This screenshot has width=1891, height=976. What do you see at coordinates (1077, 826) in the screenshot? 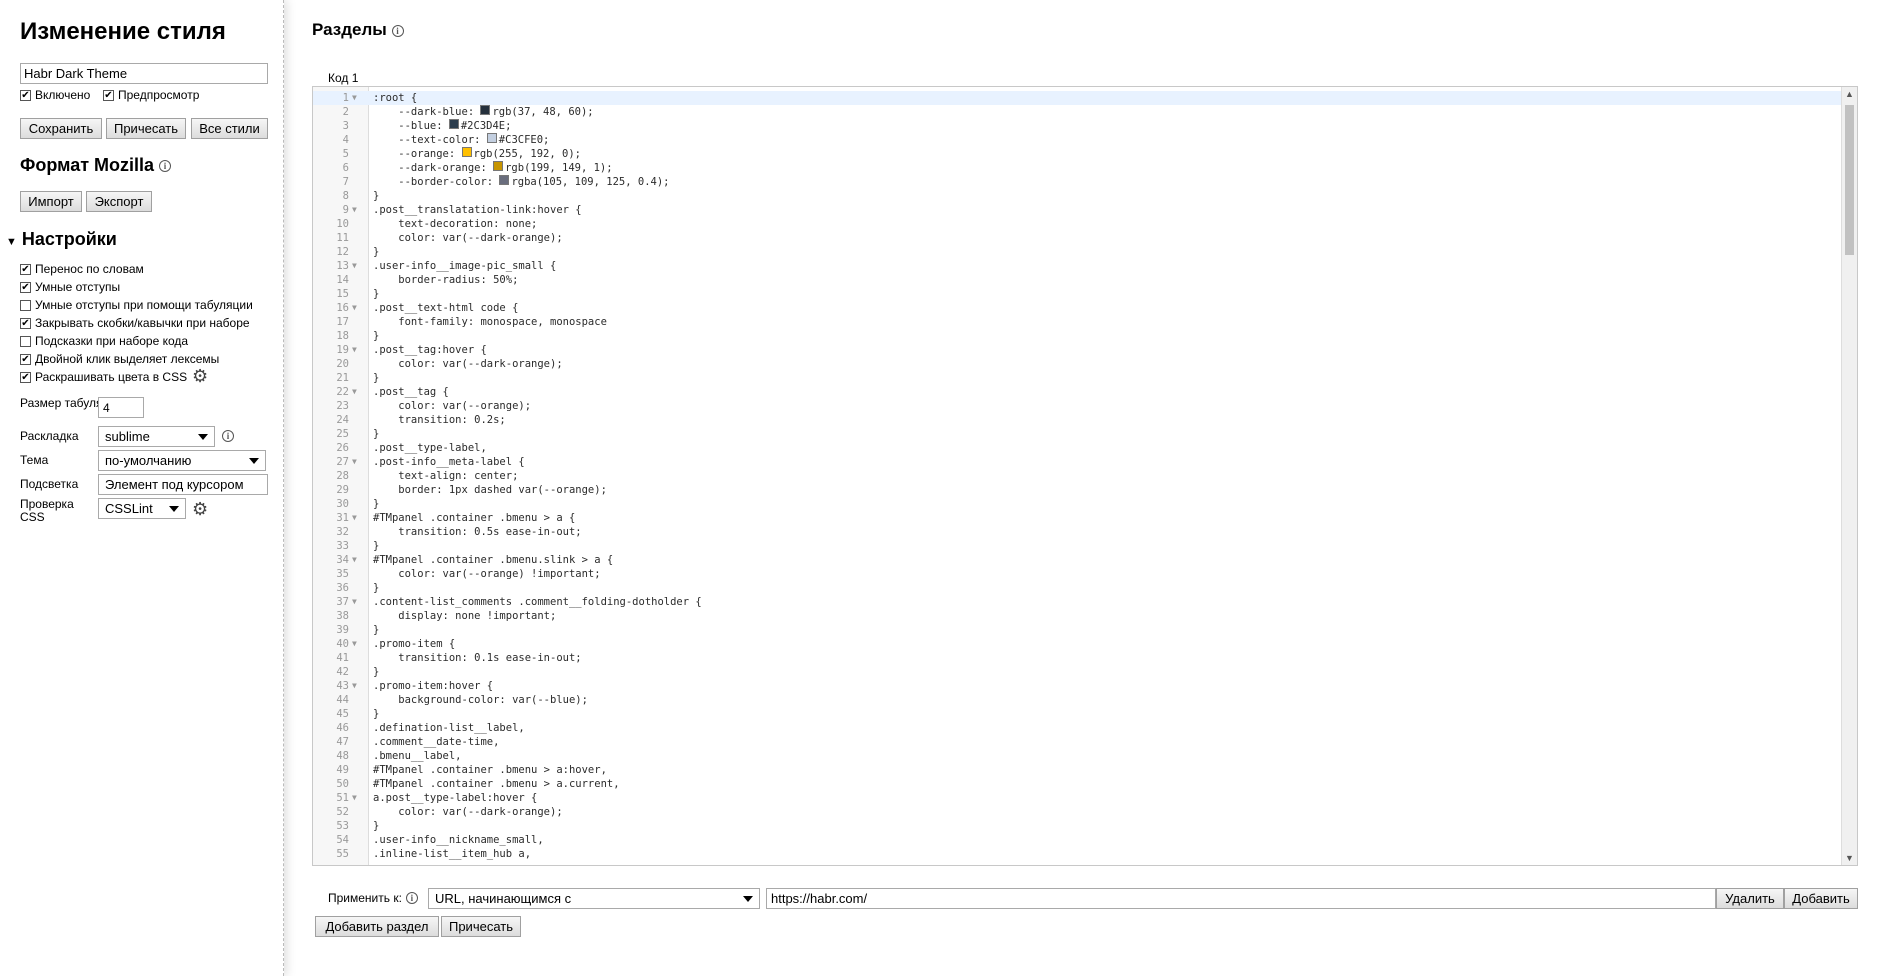
I see `code-line: 53}` at bounding box center [1077, 826].